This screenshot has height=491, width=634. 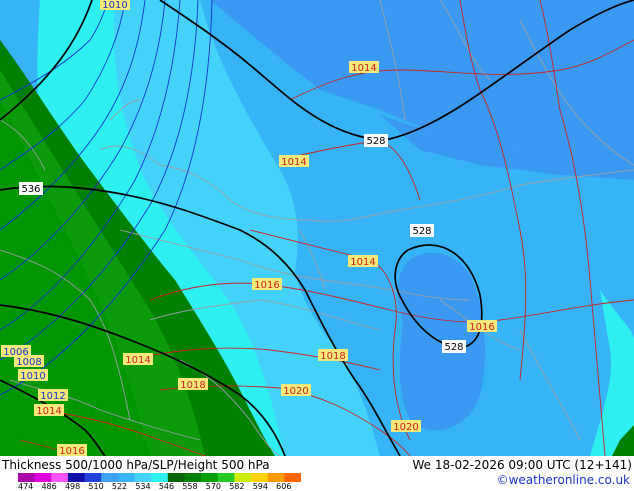 What do you see at coordinates (522, 465) in the screenshot?
I see `forecast-datetime: We 18-02-2026 09:00 UTC (12+141)` at bounding box center [522, 465].